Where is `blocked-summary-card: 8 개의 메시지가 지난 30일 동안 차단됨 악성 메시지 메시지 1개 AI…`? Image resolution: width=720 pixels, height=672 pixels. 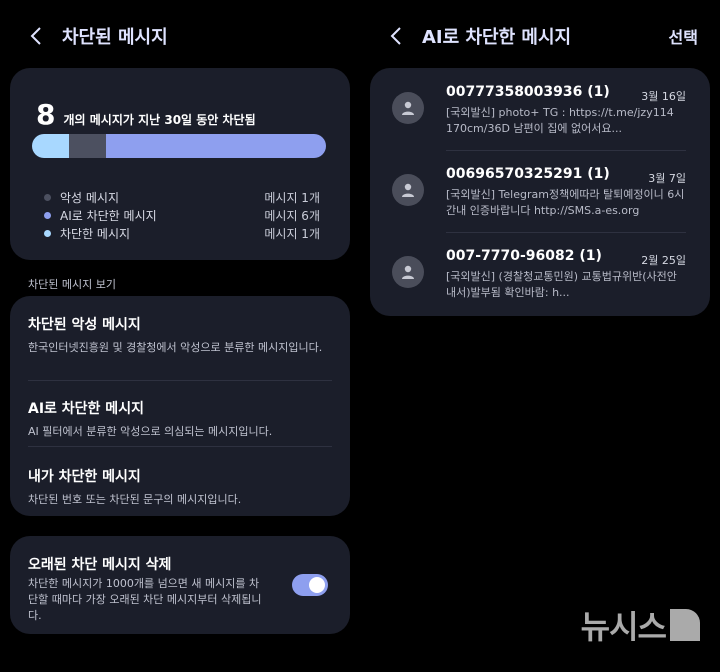 blocked-summary-card: 8 개의 메시지가 지난 30일 동안 차단됨 악성 메시지 메시지 1개 AI… is located at coordinates (180, 164).